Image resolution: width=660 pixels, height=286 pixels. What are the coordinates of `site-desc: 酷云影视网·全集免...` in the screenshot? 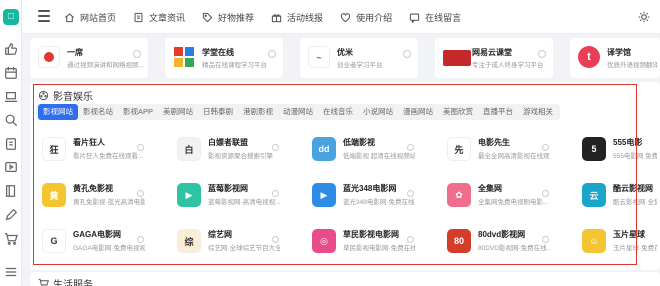 It's located at (635, 202).